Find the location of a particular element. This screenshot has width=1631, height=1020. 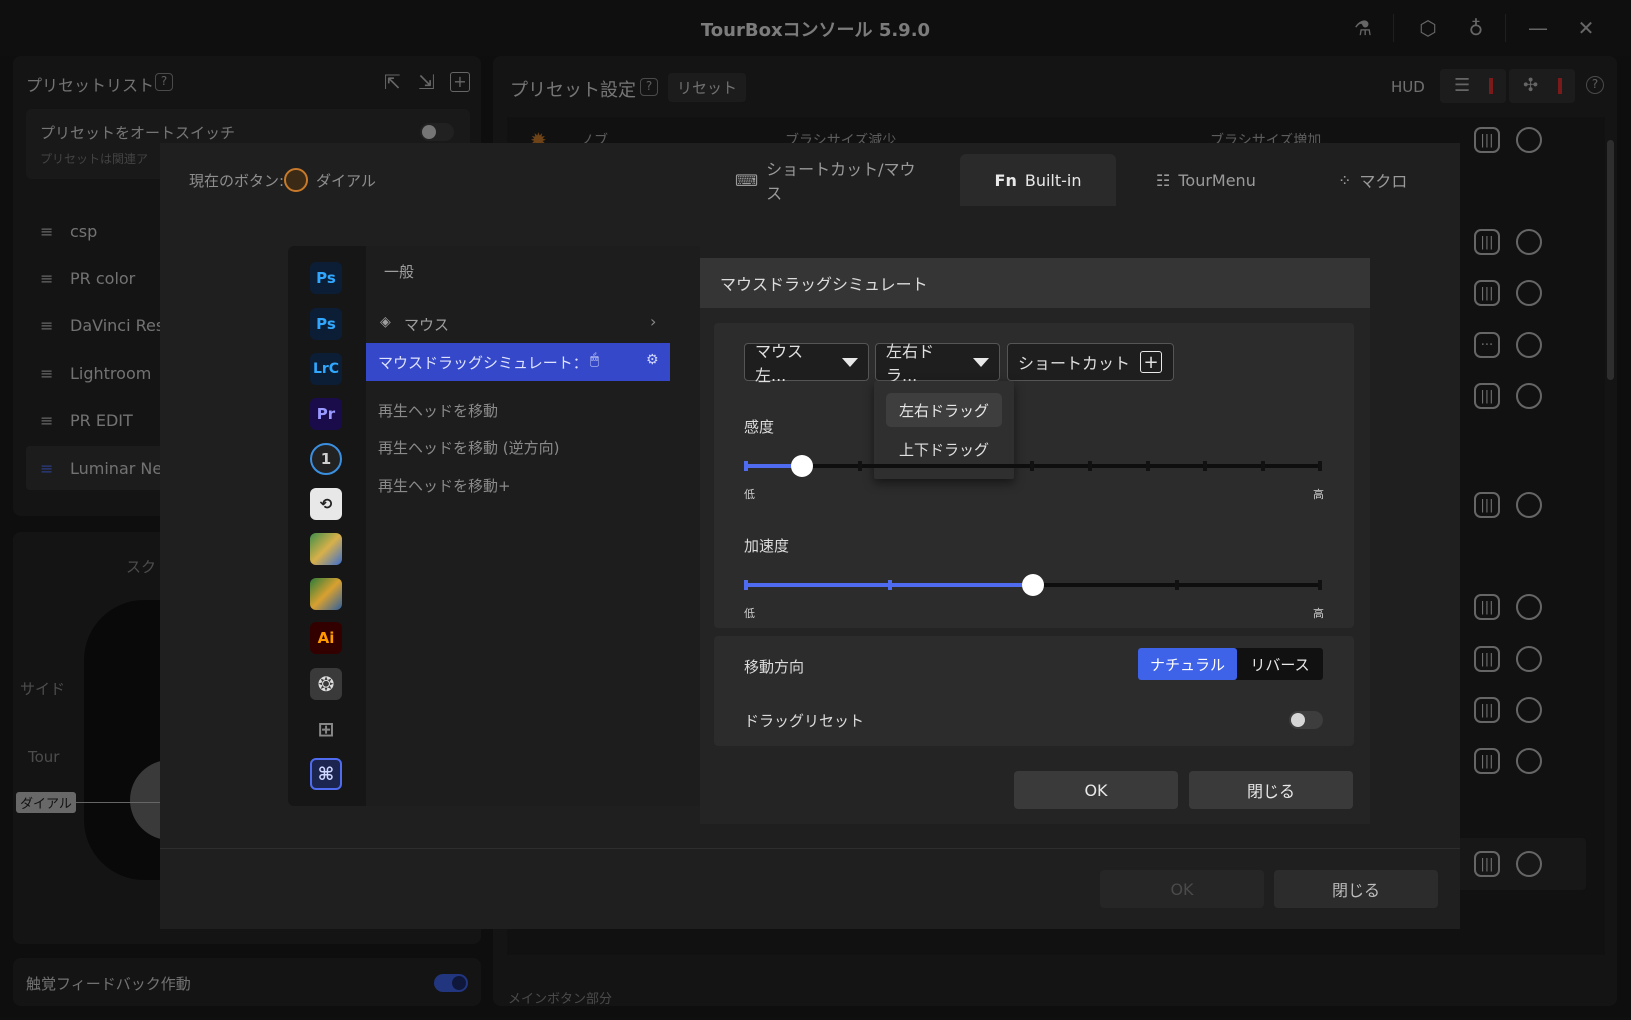

menu-icon: ☷ is located at coordinates (1163, 180).